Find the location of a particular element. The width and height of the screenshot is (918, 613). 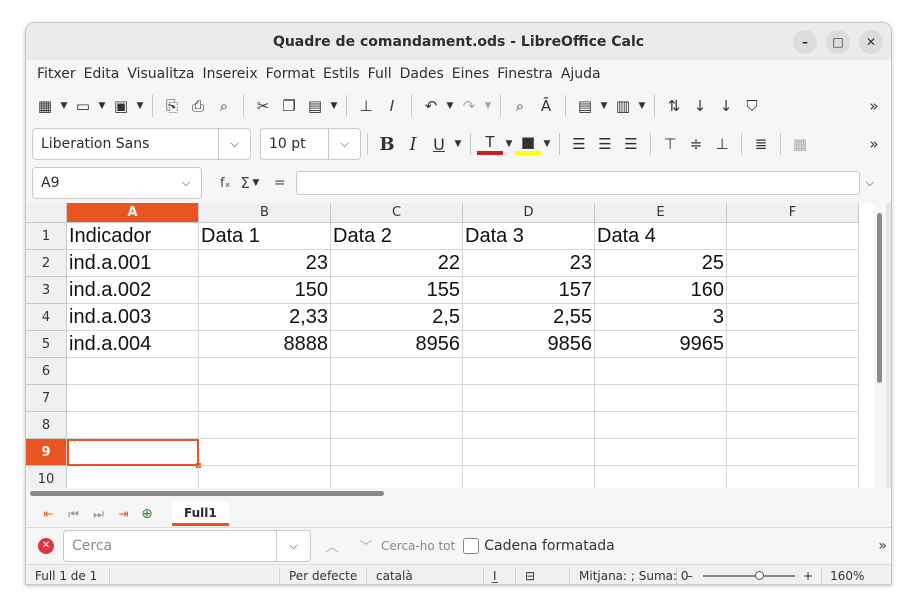

cell-a9 is located at coordinates (133, 452).